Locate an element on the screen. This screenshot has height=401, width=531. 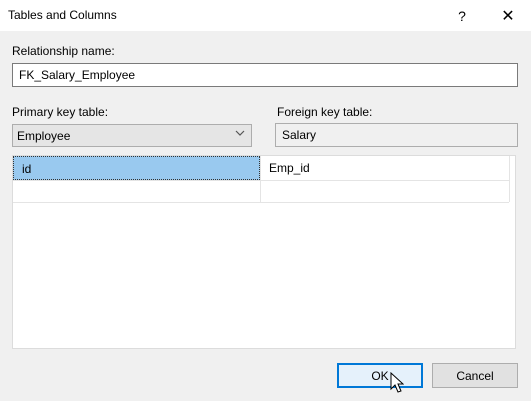
primary-key-table-value: Employee is located at coordinates (44, 136).